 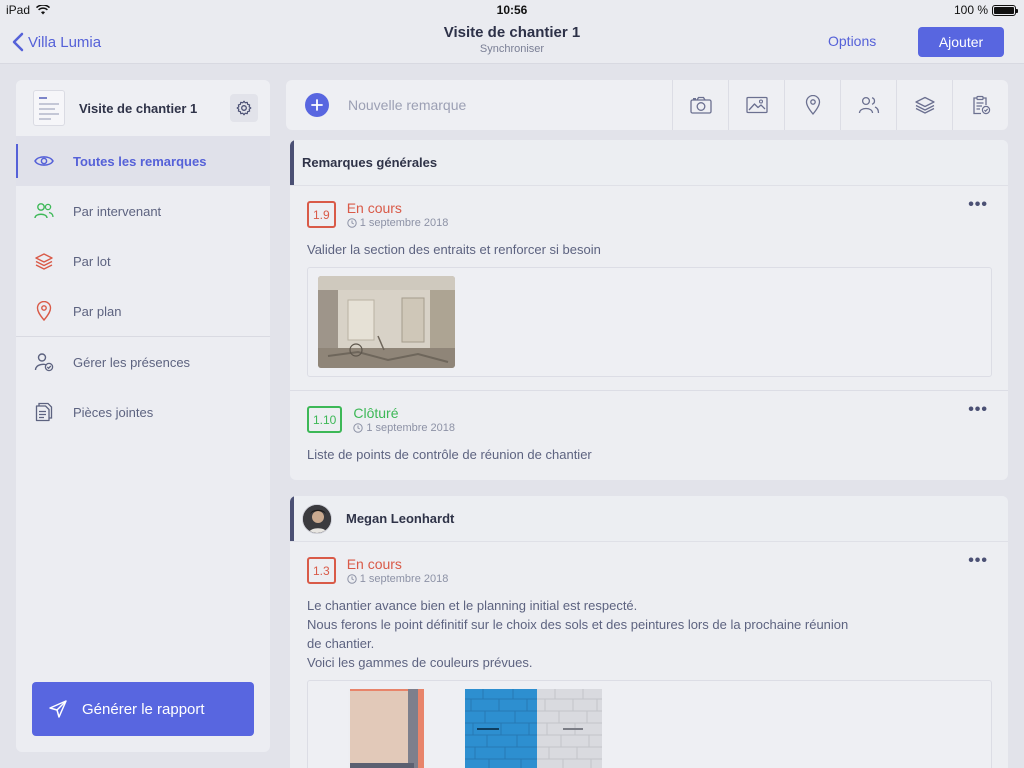 I want to click on gear-icon, so click(x=244, y=108).